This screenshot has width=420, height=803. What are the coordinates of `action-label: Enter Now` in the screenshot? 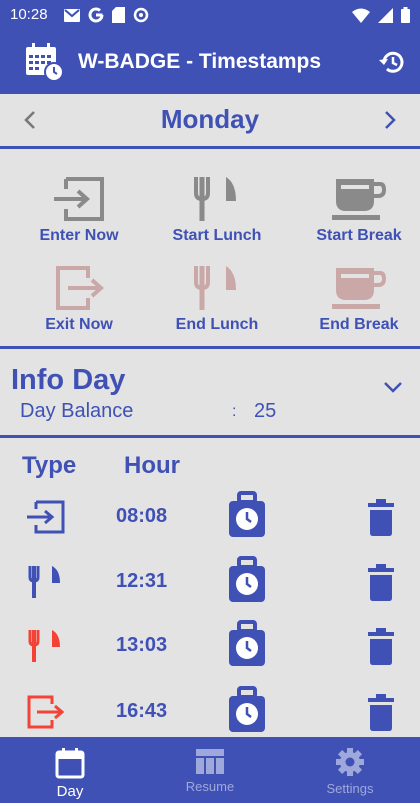 It's located at (79, 235).